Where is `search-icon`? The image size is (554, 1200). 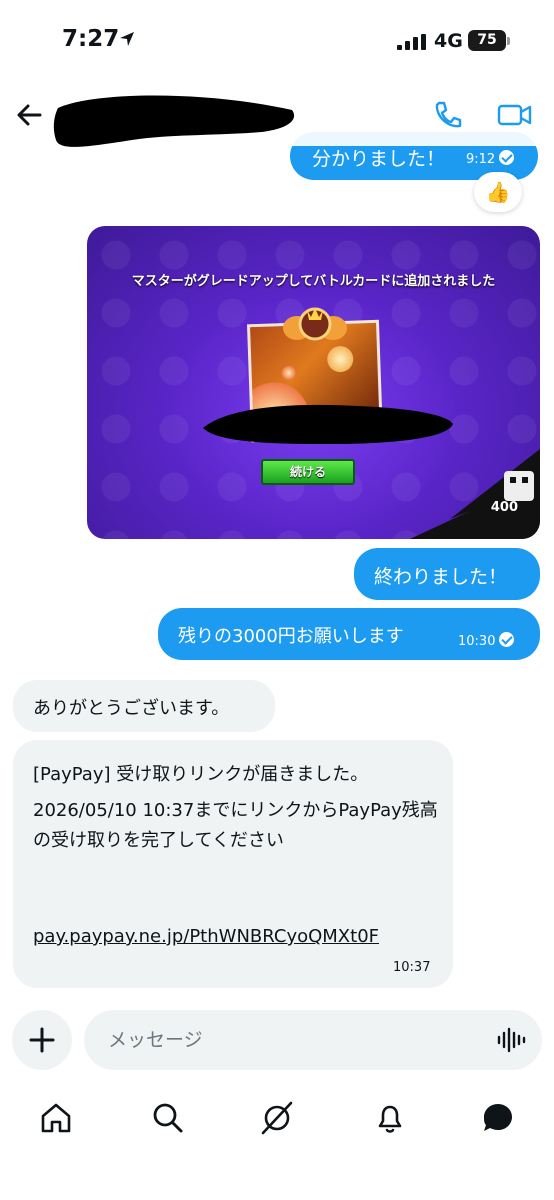
search-icon is located at coordinates (168, 1118).